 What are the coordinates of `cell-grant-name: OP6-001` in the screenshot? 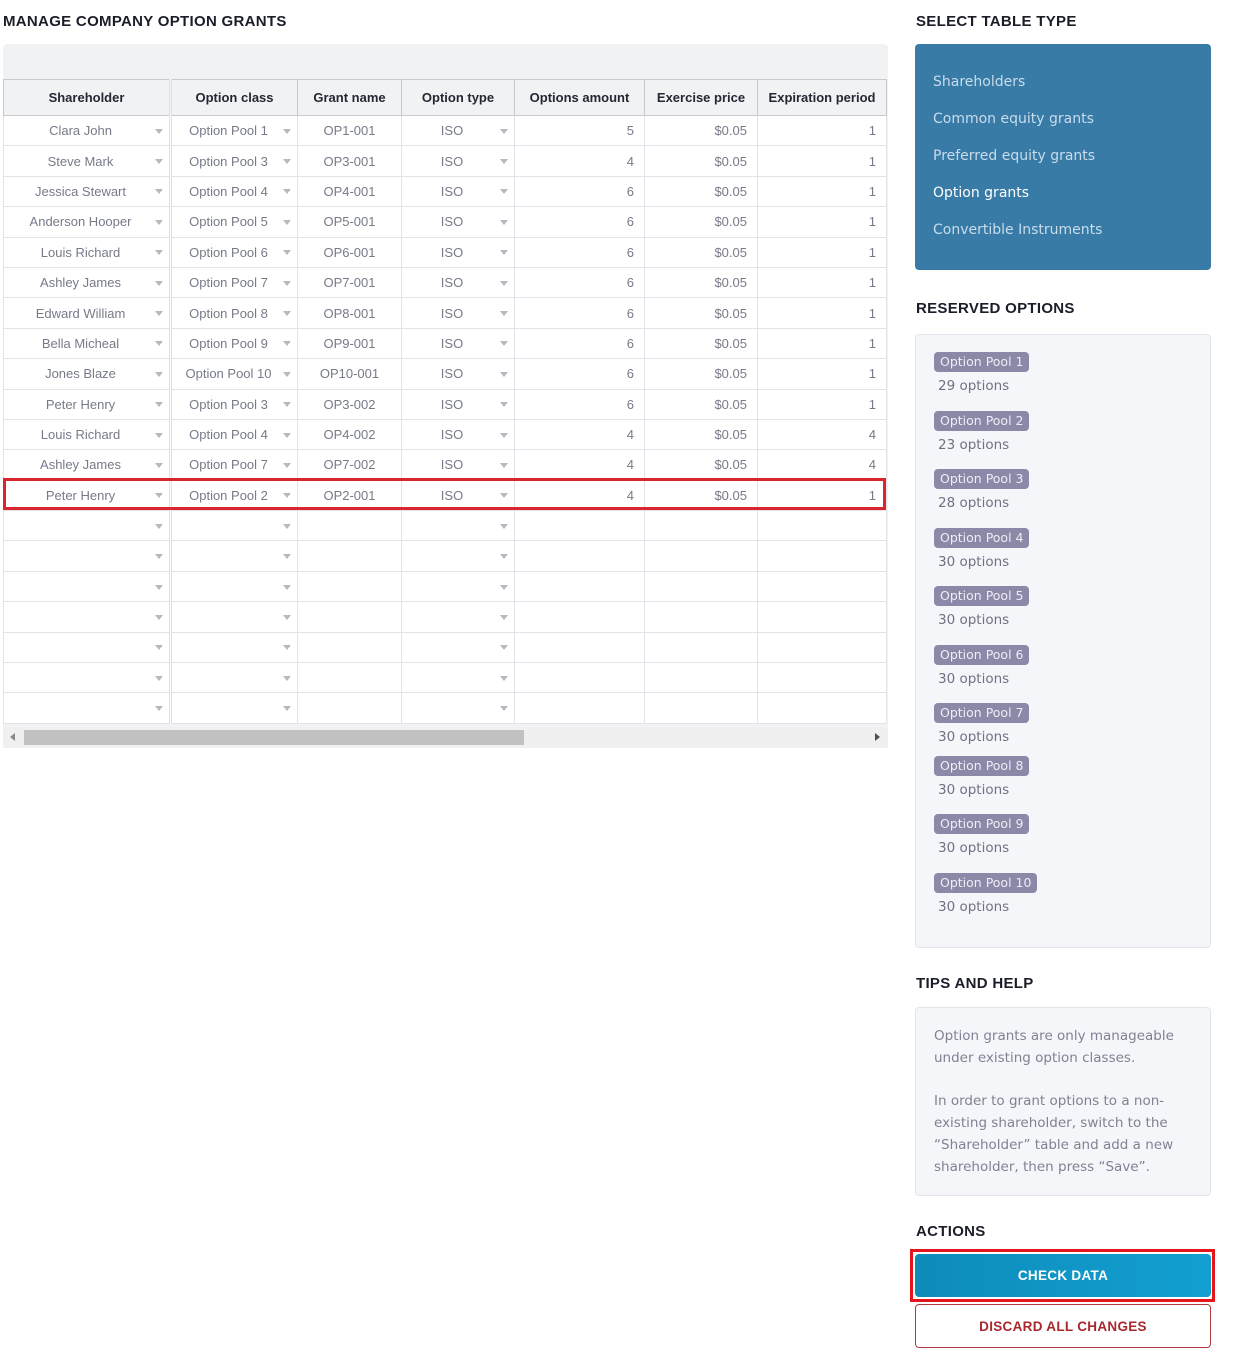 It's located at (349, 252).